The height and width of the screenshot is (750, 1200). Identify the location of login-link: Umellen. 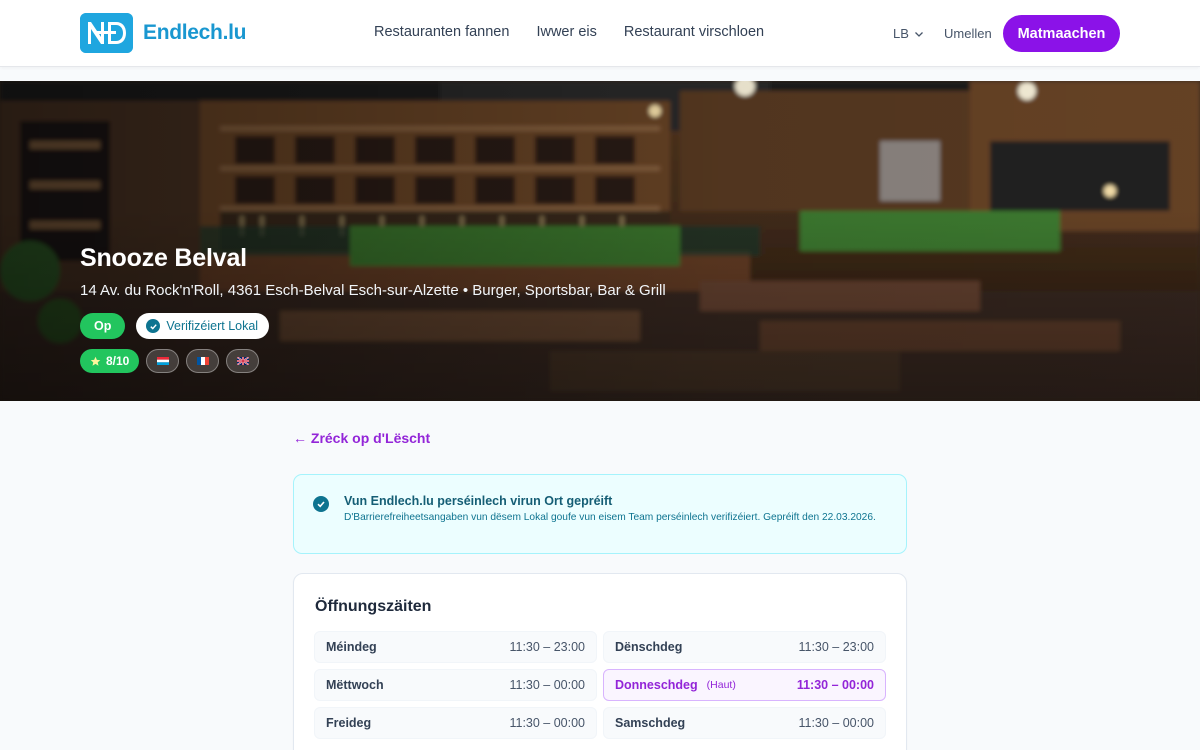
(968, 33).